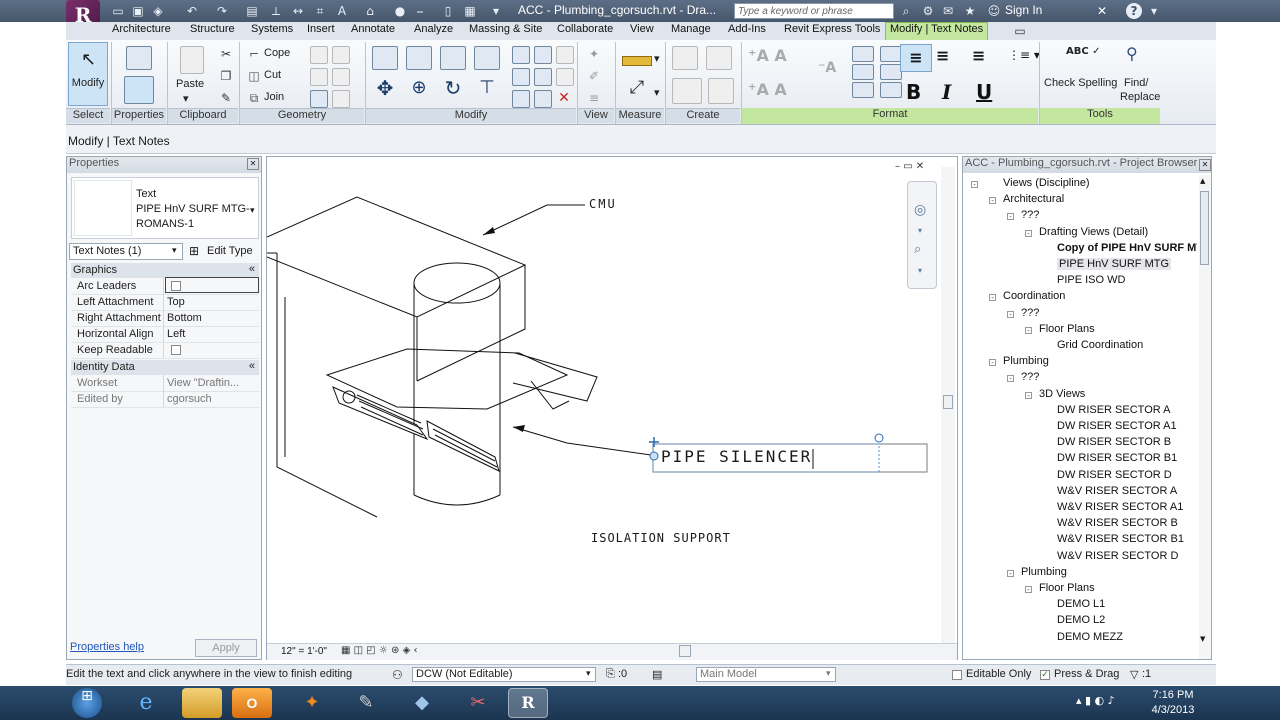 Image resolution: width=1280 pixels, height=720 pixels. What do you see at coordinates (165, 286) in the screenshot?
I see `prop-arc-leaders: Arc Leaders` at bounding box center [165, 286].